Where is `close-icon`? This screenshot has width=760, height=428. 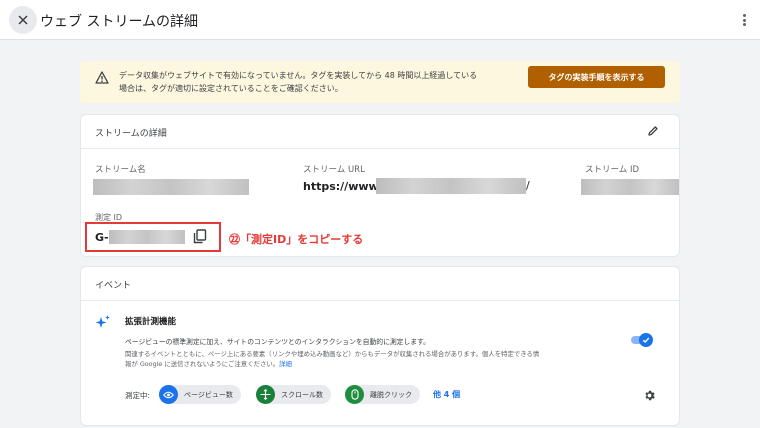 close-icon is located at coordinates (23, 20).